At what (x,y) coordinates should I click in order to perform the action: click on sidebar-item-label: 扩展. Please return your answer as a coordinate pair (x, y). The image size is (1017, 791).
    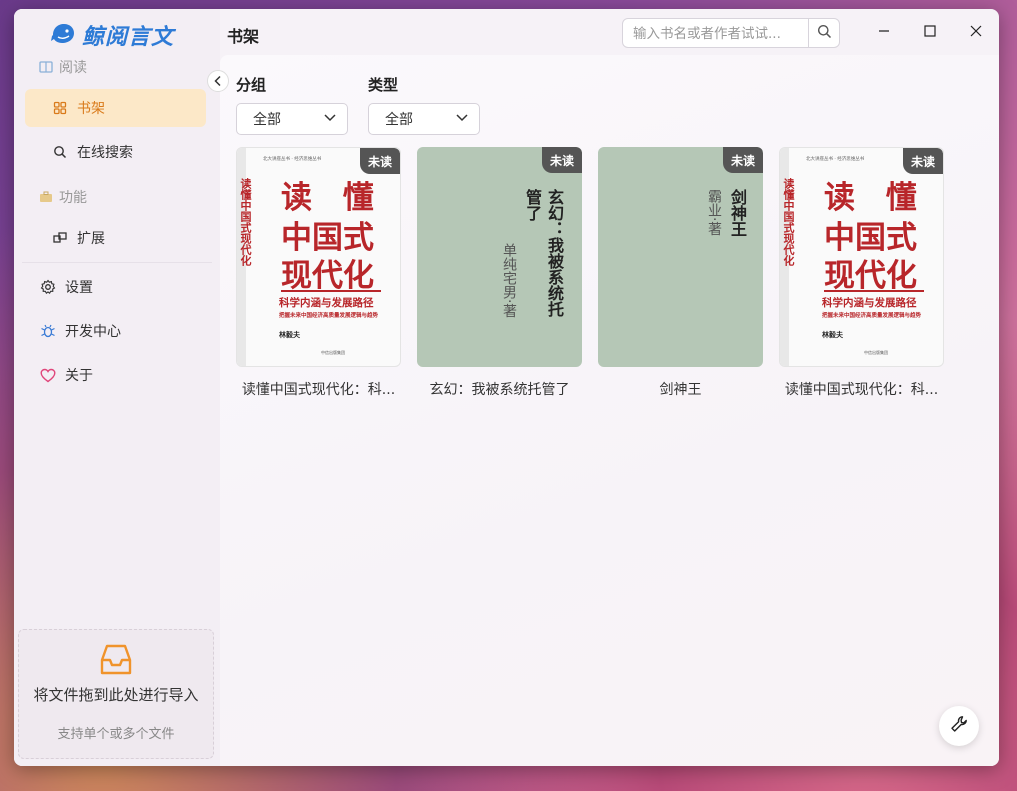
    Looking at the image, I should click on (91, 239).